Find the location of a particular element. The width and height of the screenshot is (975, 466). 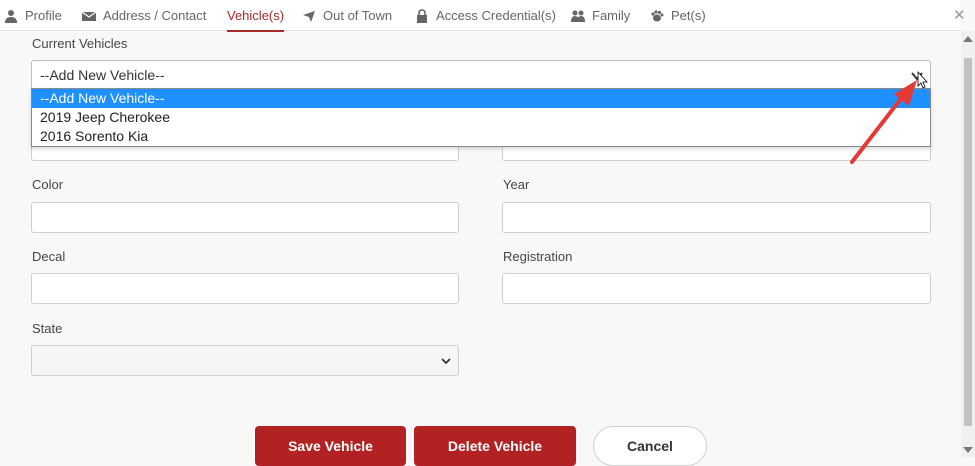

decal-field is located at coordinates (245, 288).